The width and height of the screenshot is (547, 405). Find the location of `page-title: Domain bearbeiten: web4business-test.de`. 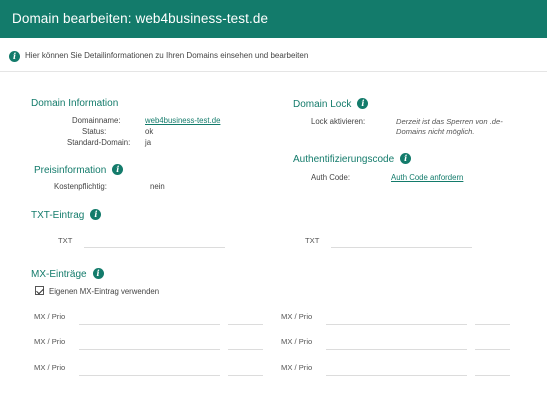

page-title: Domain bearbeiten: web4business-test.de is located at coordinates (273, 19).